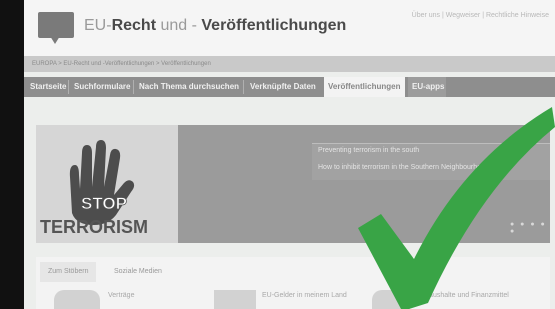 The height and width of the screenshot is (309, 555). What do you see at coordinates (189, 87) in the screenshot?
I see `nav-item-themen: Nach Thema durchsuchen` at bounding box center [189, 87].